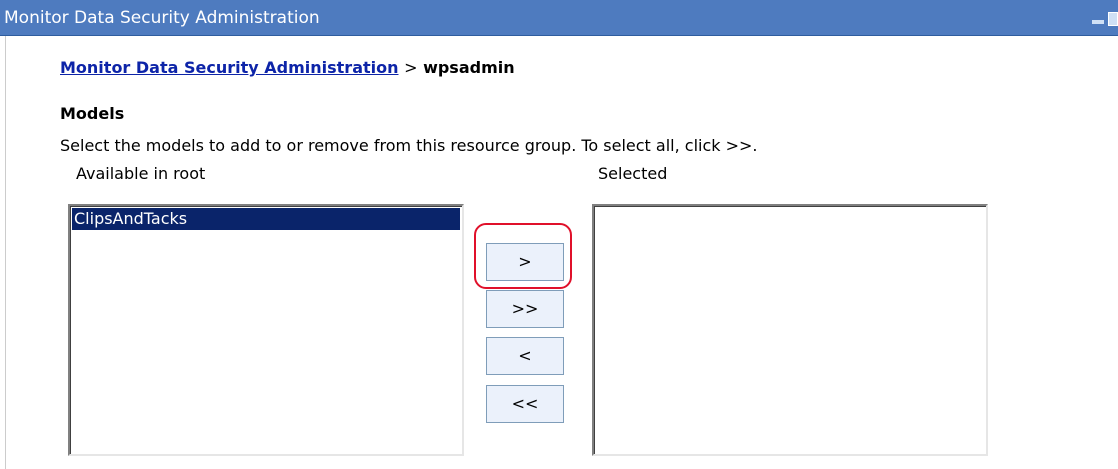 The image size is (1118, 469). I want to click on breadcrumb-link-monitor-data-security: Monitor Data Security Administration, so click(229, 67).